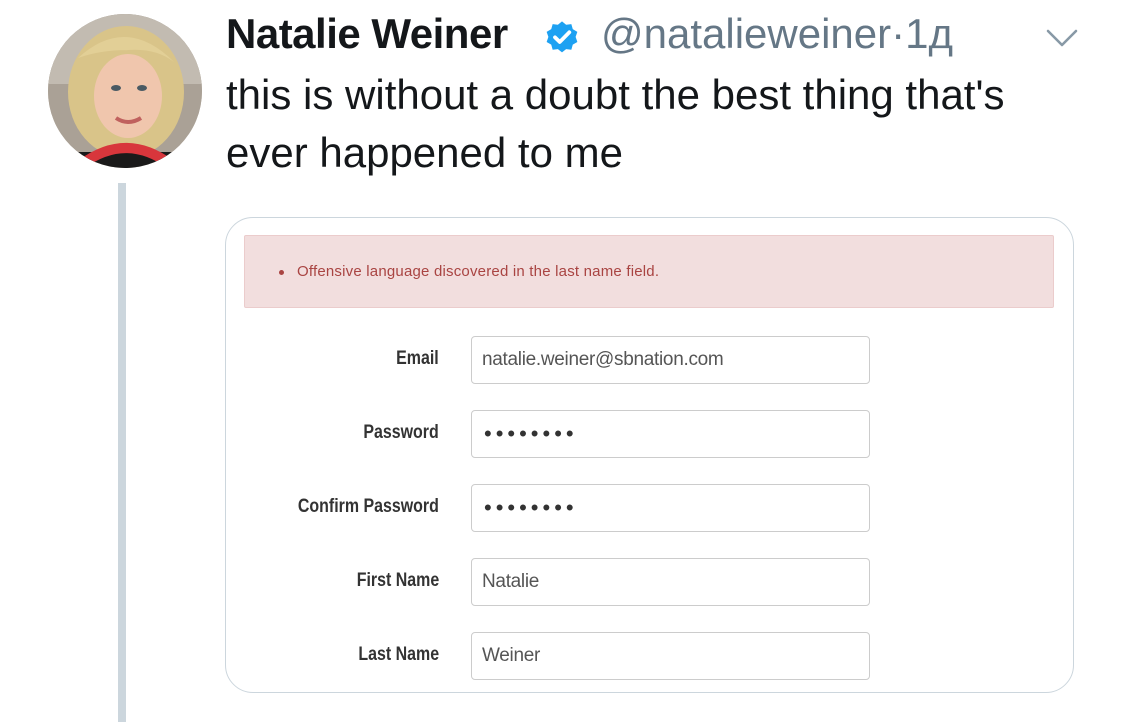 The width and height of the screenshot is (1122, 722). Describe the element at coordinates (670, 434) in the screenshot. I see `password-field` at that location.